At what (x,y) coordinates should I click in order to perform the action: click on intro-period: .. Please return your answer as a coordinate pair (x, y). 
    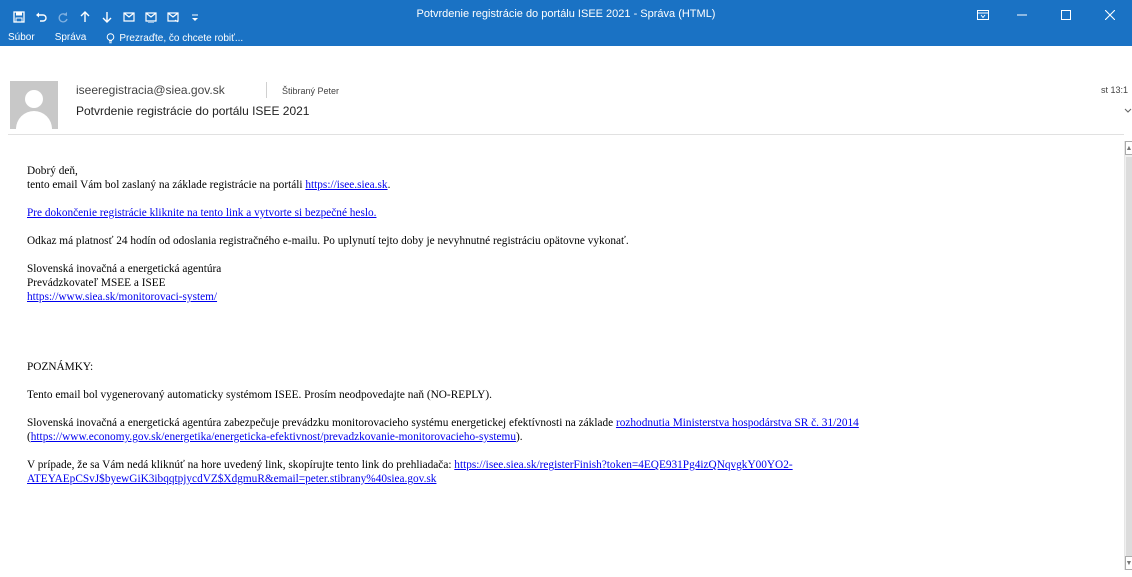
    Looking at the image, I should click on (389, 185).